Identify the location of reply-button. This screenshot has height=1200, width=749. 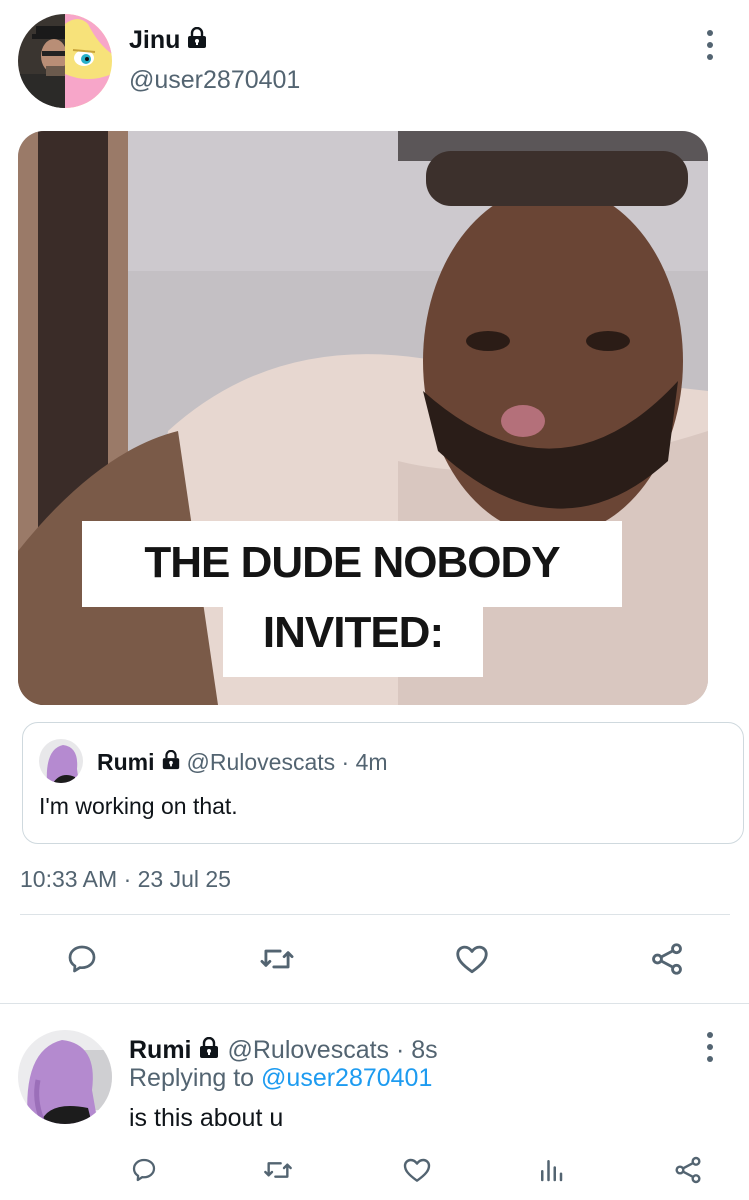
(82, 959).